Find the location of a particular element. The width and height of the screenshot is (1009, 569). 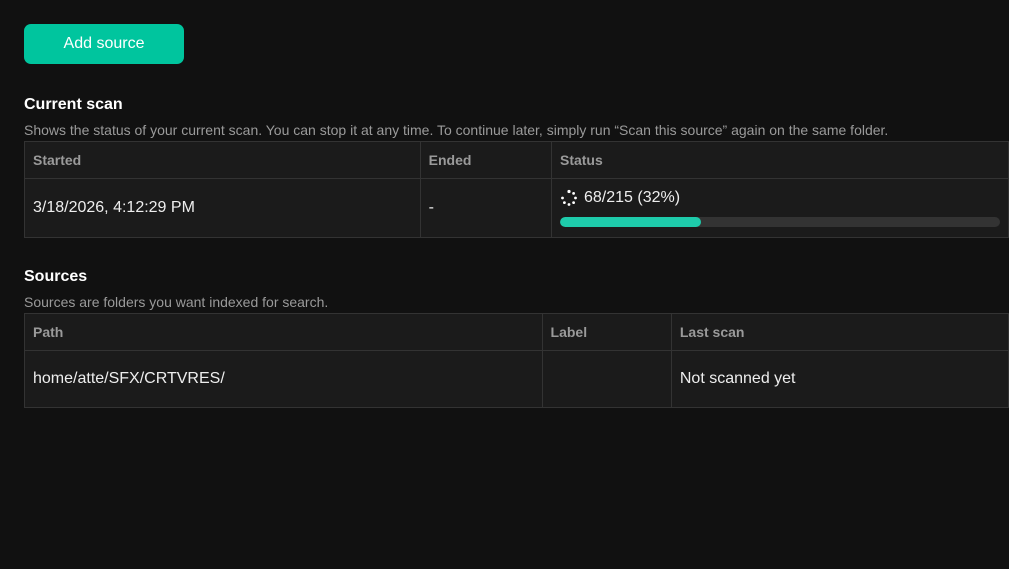

column-header-ended: Ended is located at coordinates (485, 160).